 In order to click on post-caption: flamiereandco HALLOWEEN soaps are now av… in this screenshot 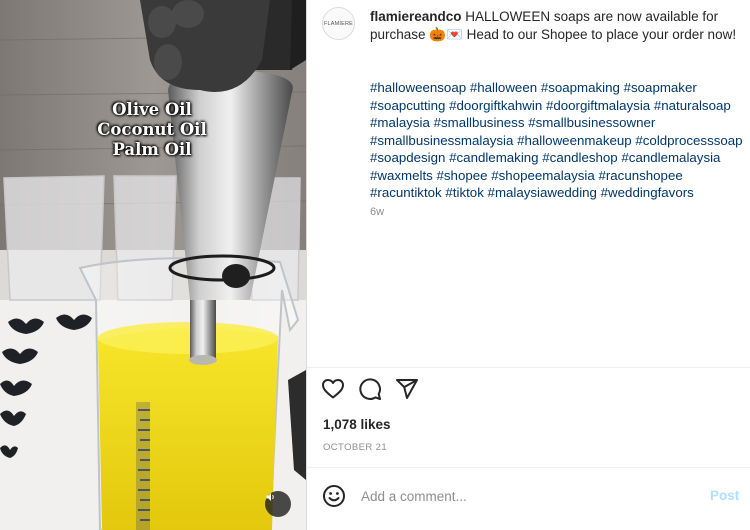, I will do `click(556, 26)`.